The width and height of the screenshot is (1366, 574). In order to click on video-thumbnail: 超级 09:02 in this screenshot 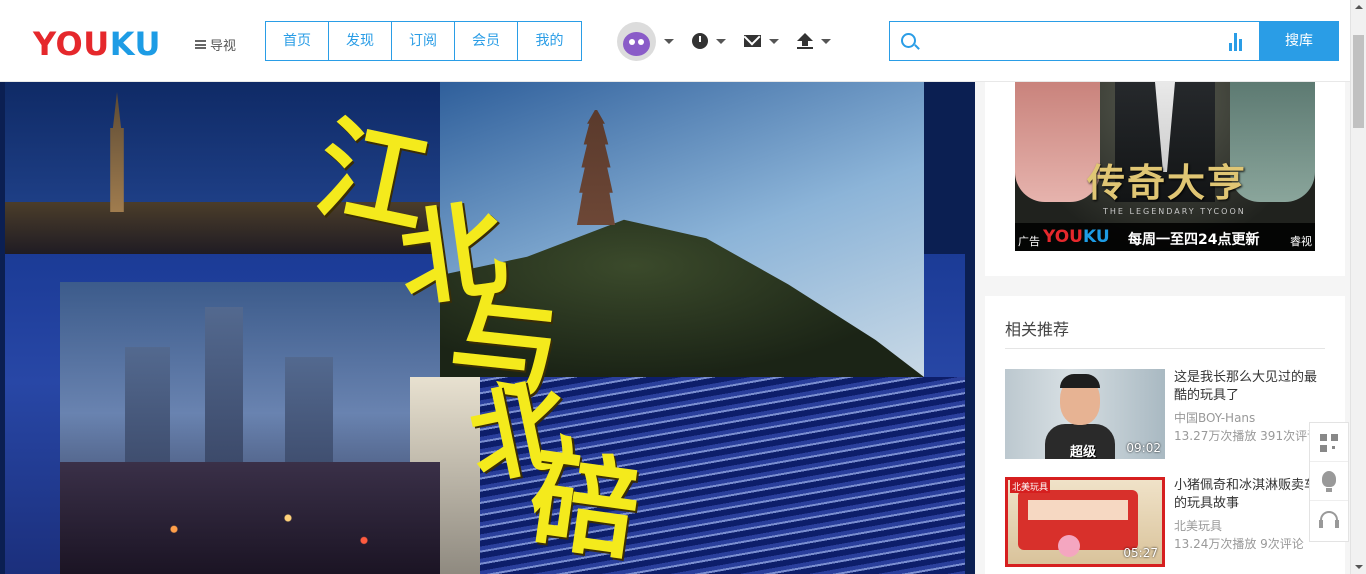, I will do `click(1085, 414)`.